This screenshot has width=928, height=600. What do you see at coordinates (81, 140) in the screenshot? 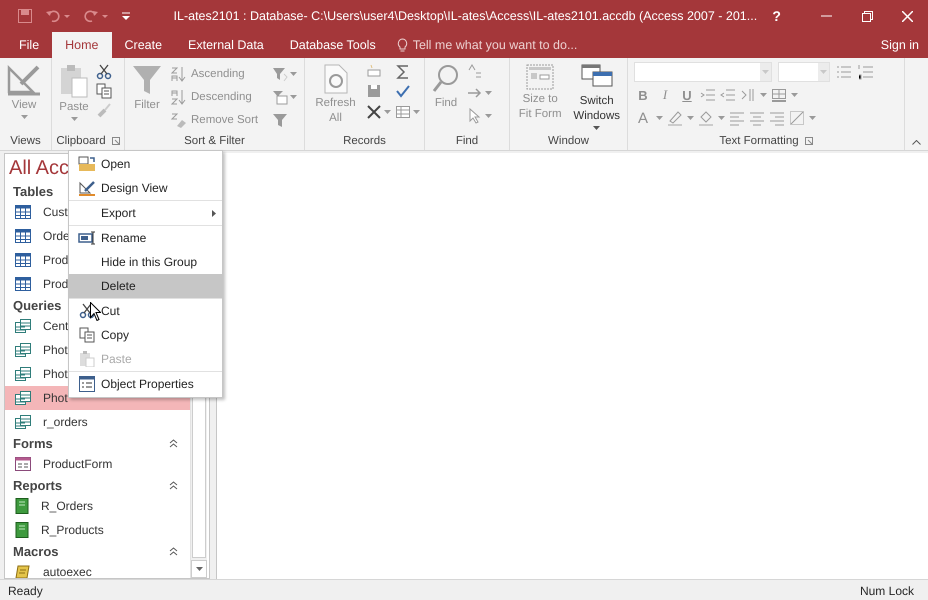
I see `group-label: Clipboard` at bounding box center [81, 140].